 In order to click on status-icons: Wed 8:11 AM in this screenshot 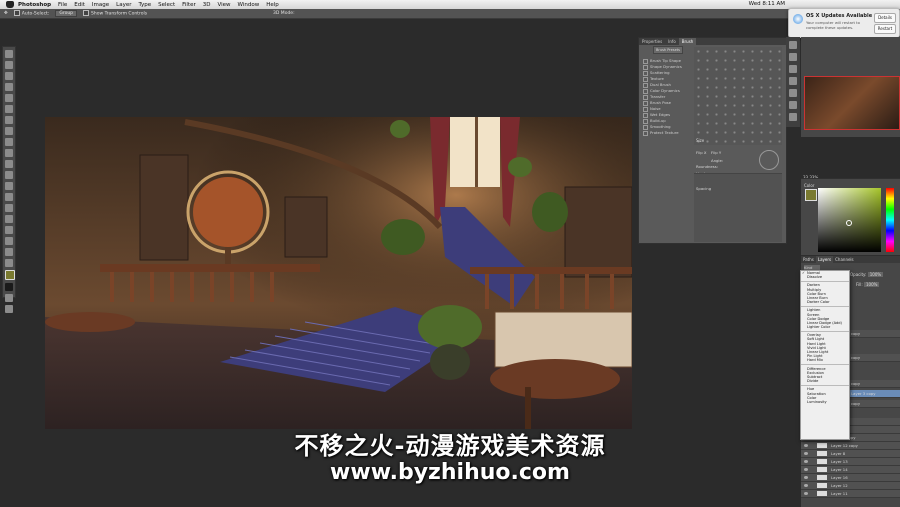, I will do `click(767, 4)`.